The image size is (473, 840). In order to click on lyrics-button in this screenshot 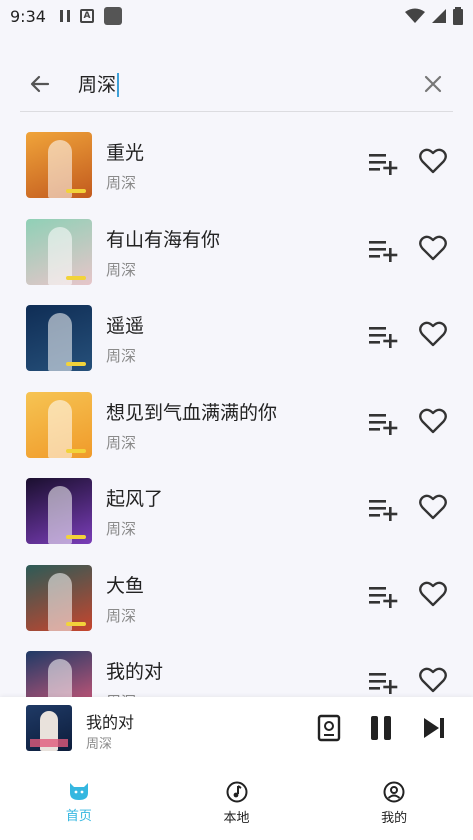, I will do `click(329, 728)`.